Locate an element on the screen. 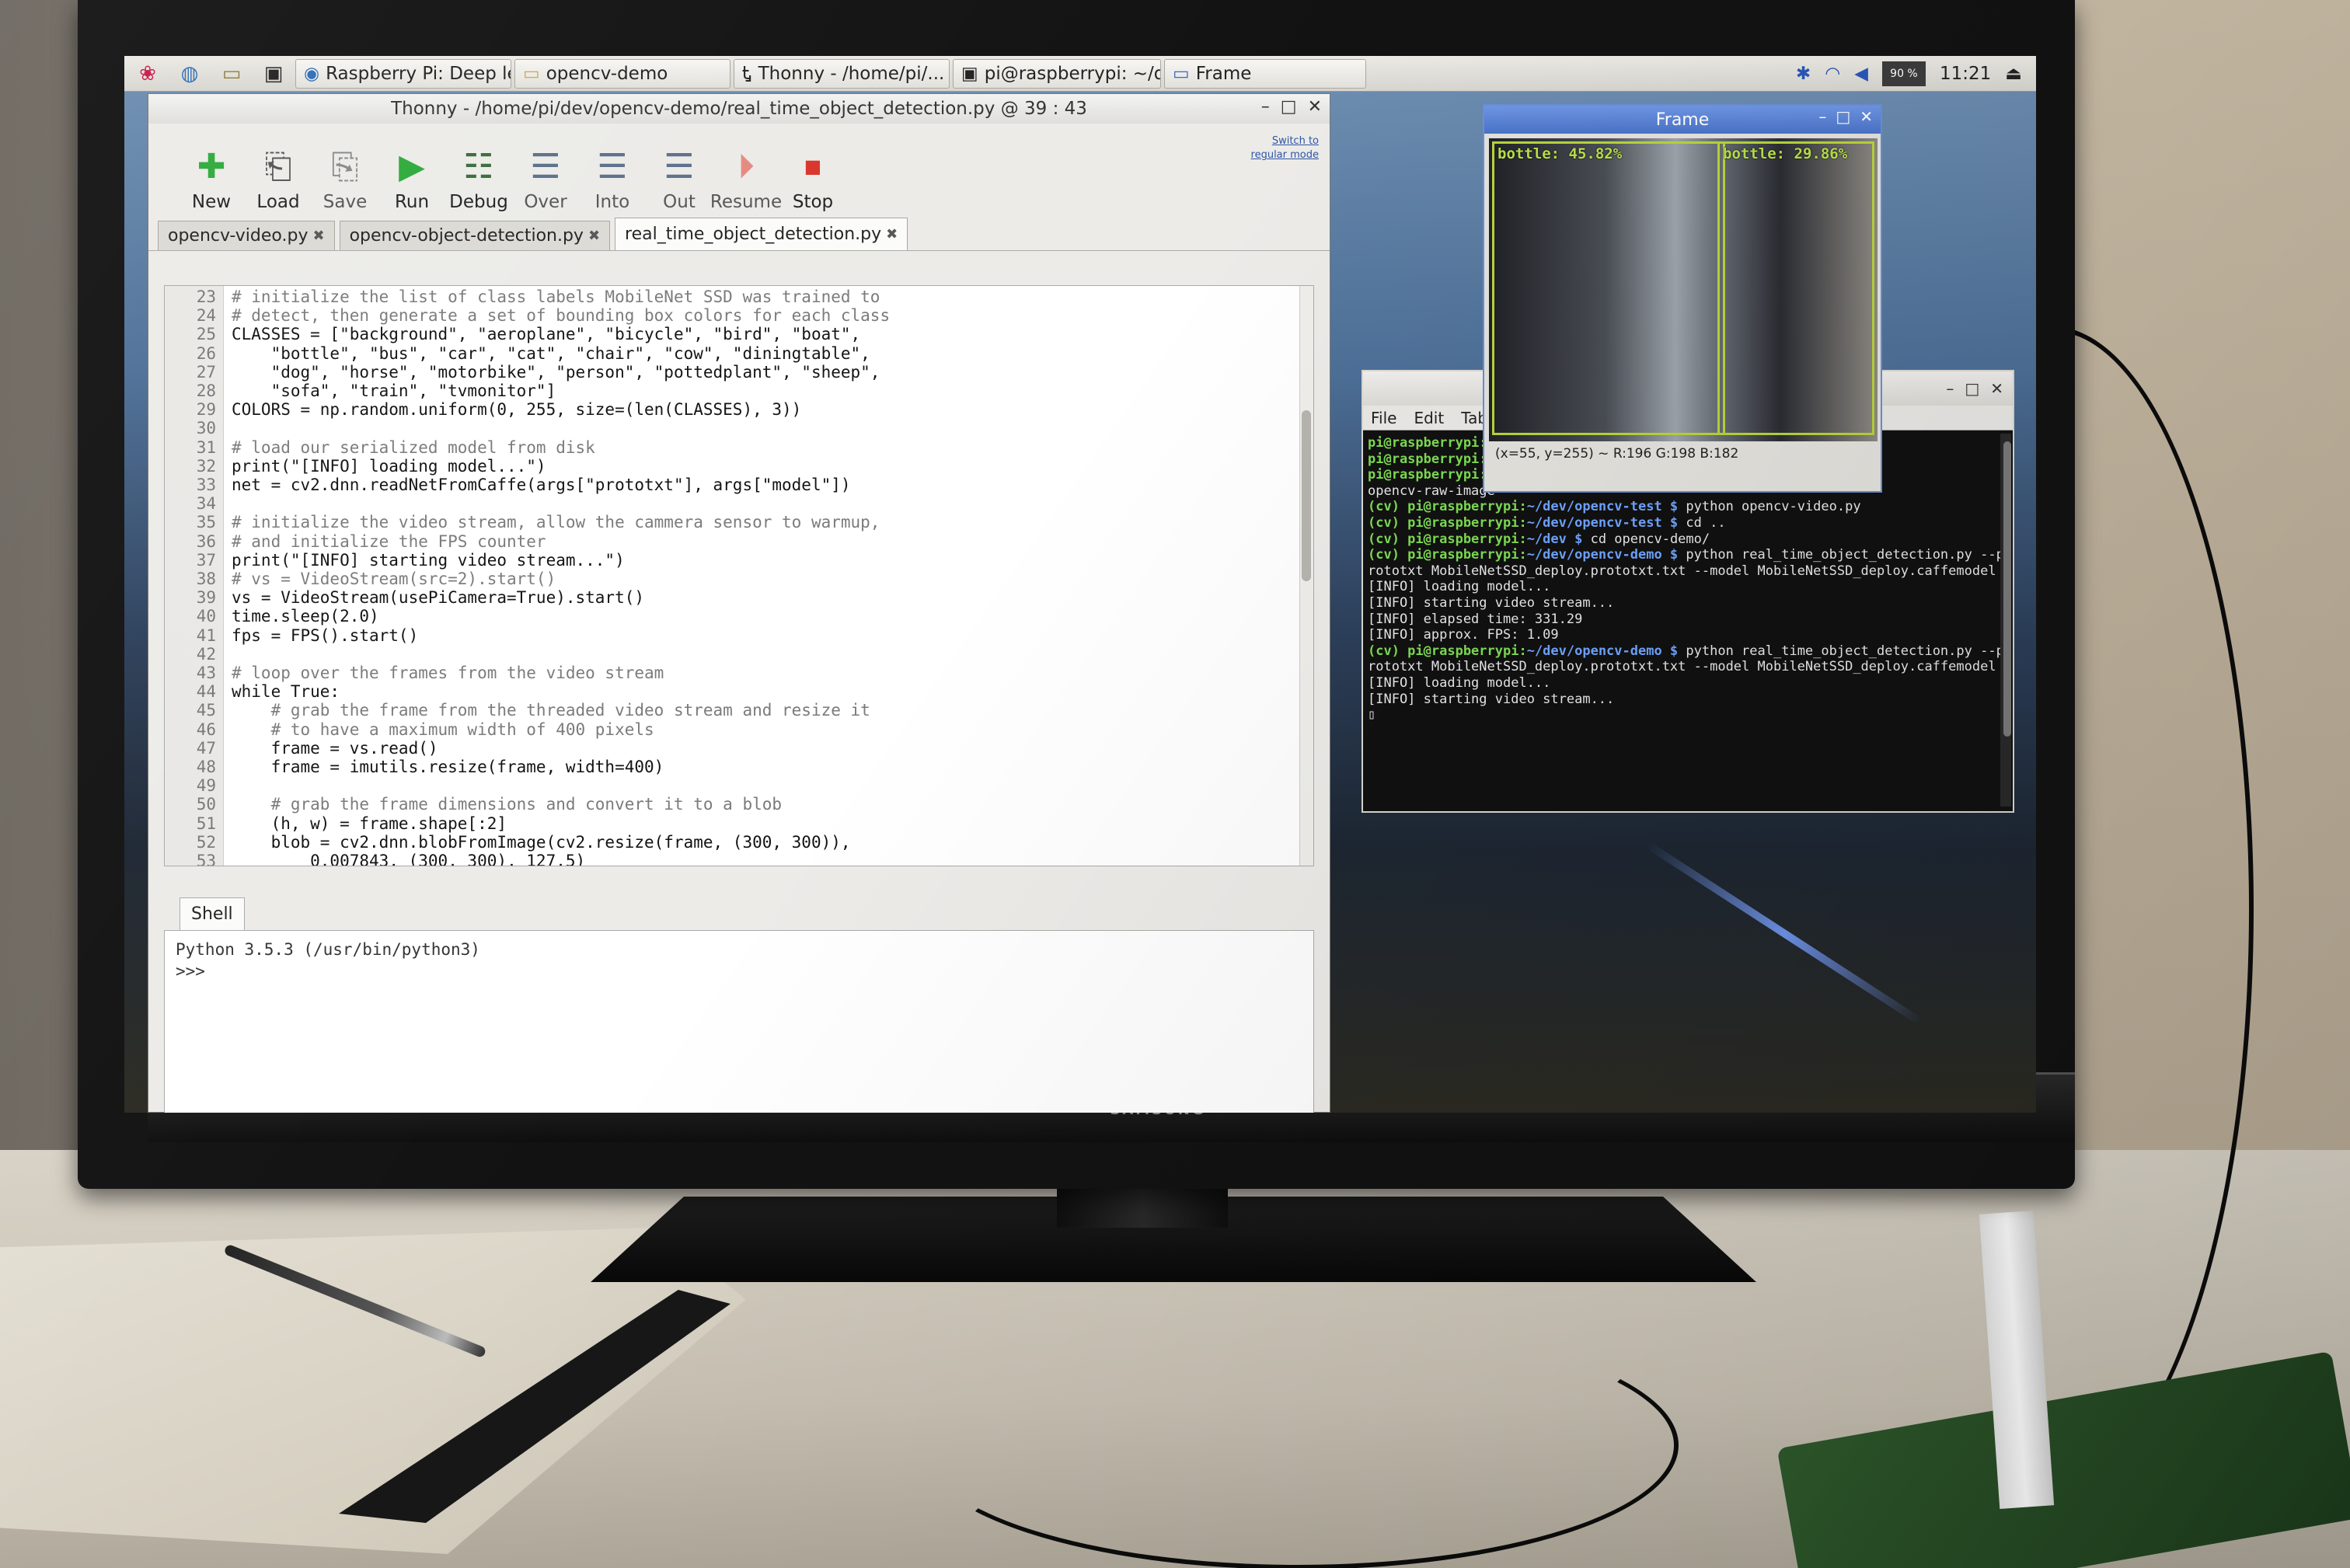 Image resolution: width=2350 pixels, height=1568 pixels. new-icon: ✚ is located at coordinates (211, 166).